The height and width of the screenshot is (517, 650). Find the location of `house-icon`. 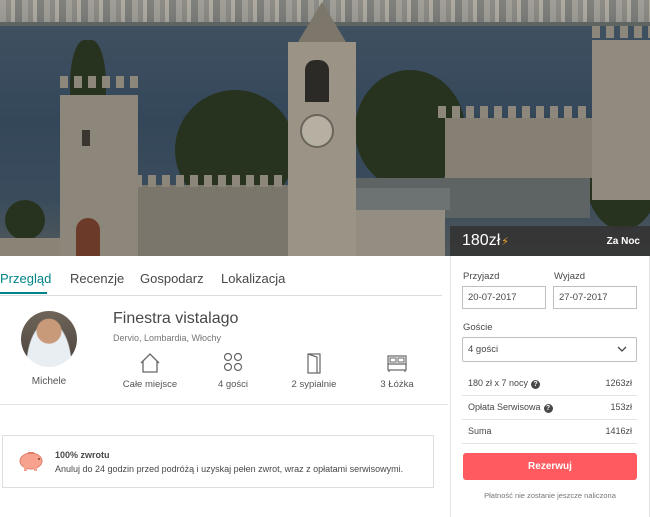

house-icon is located at coordinates (150, 363).